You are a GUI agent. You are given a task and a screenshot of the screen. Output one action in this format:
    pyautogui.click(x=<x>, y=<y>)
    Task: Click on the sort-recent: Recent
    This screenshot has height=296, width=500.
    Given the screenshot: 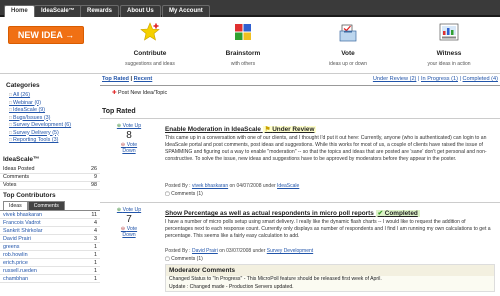 What is the action you would take?
    pyautogui.click(x=143, y=79)
    